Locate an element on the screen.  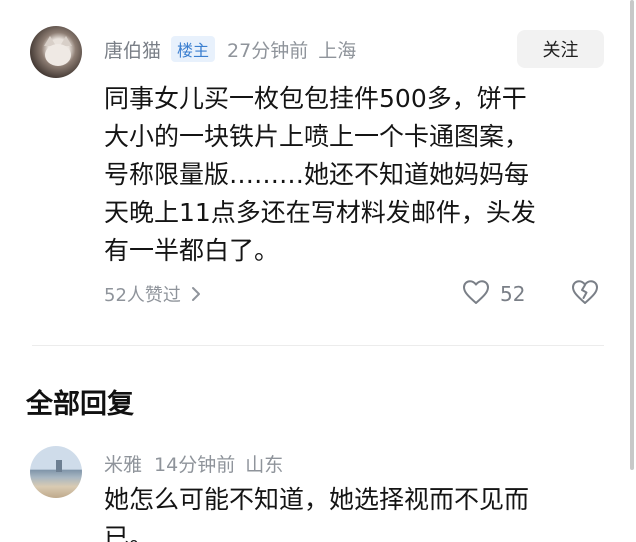
op-badge: 楼主 is located at coordinates (193, 49).